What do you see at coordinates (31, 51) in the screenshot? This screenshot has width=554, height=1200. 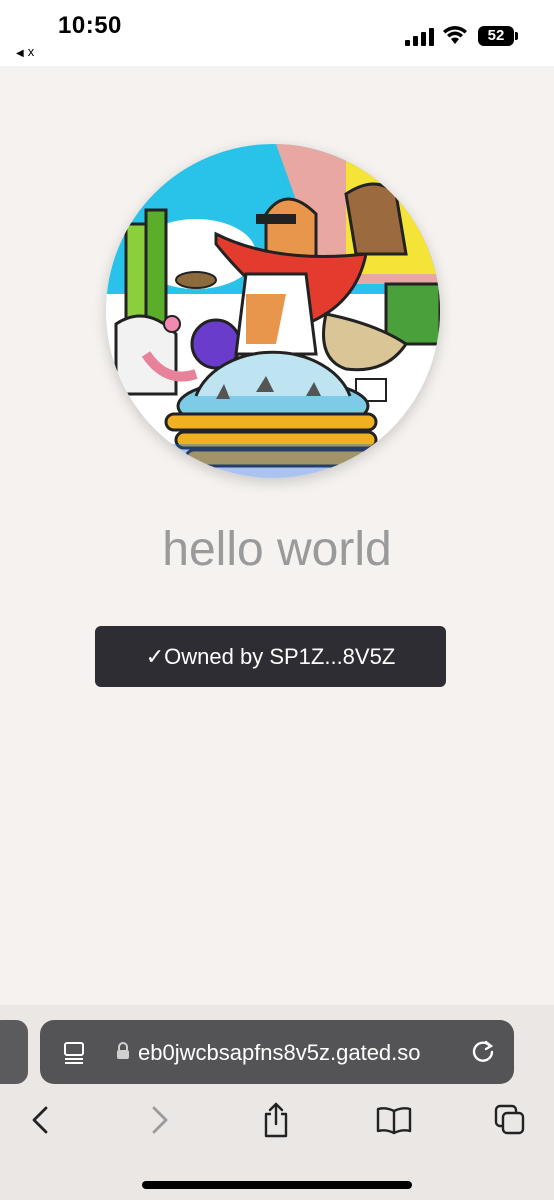 I see `back-app-label: x` at bounding box center [31, 51].